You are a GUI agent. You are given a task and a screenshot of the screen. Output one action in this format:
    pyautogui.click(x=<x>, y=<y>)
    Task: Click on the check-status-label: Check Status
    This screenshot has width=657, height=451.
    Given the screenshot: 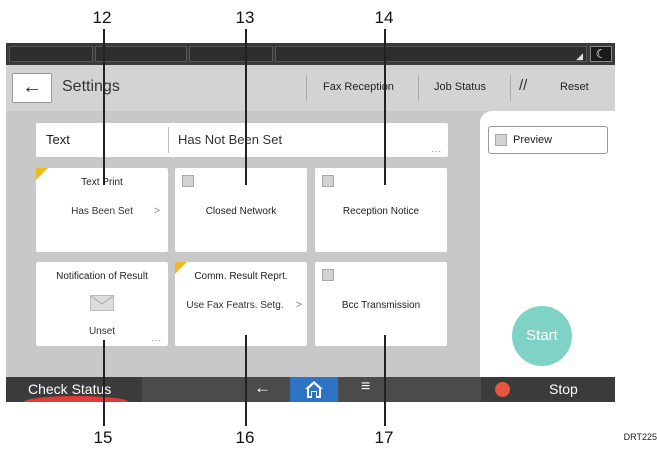 What is the action you would take?
    pyautogui.click(x=70, y=389)
    